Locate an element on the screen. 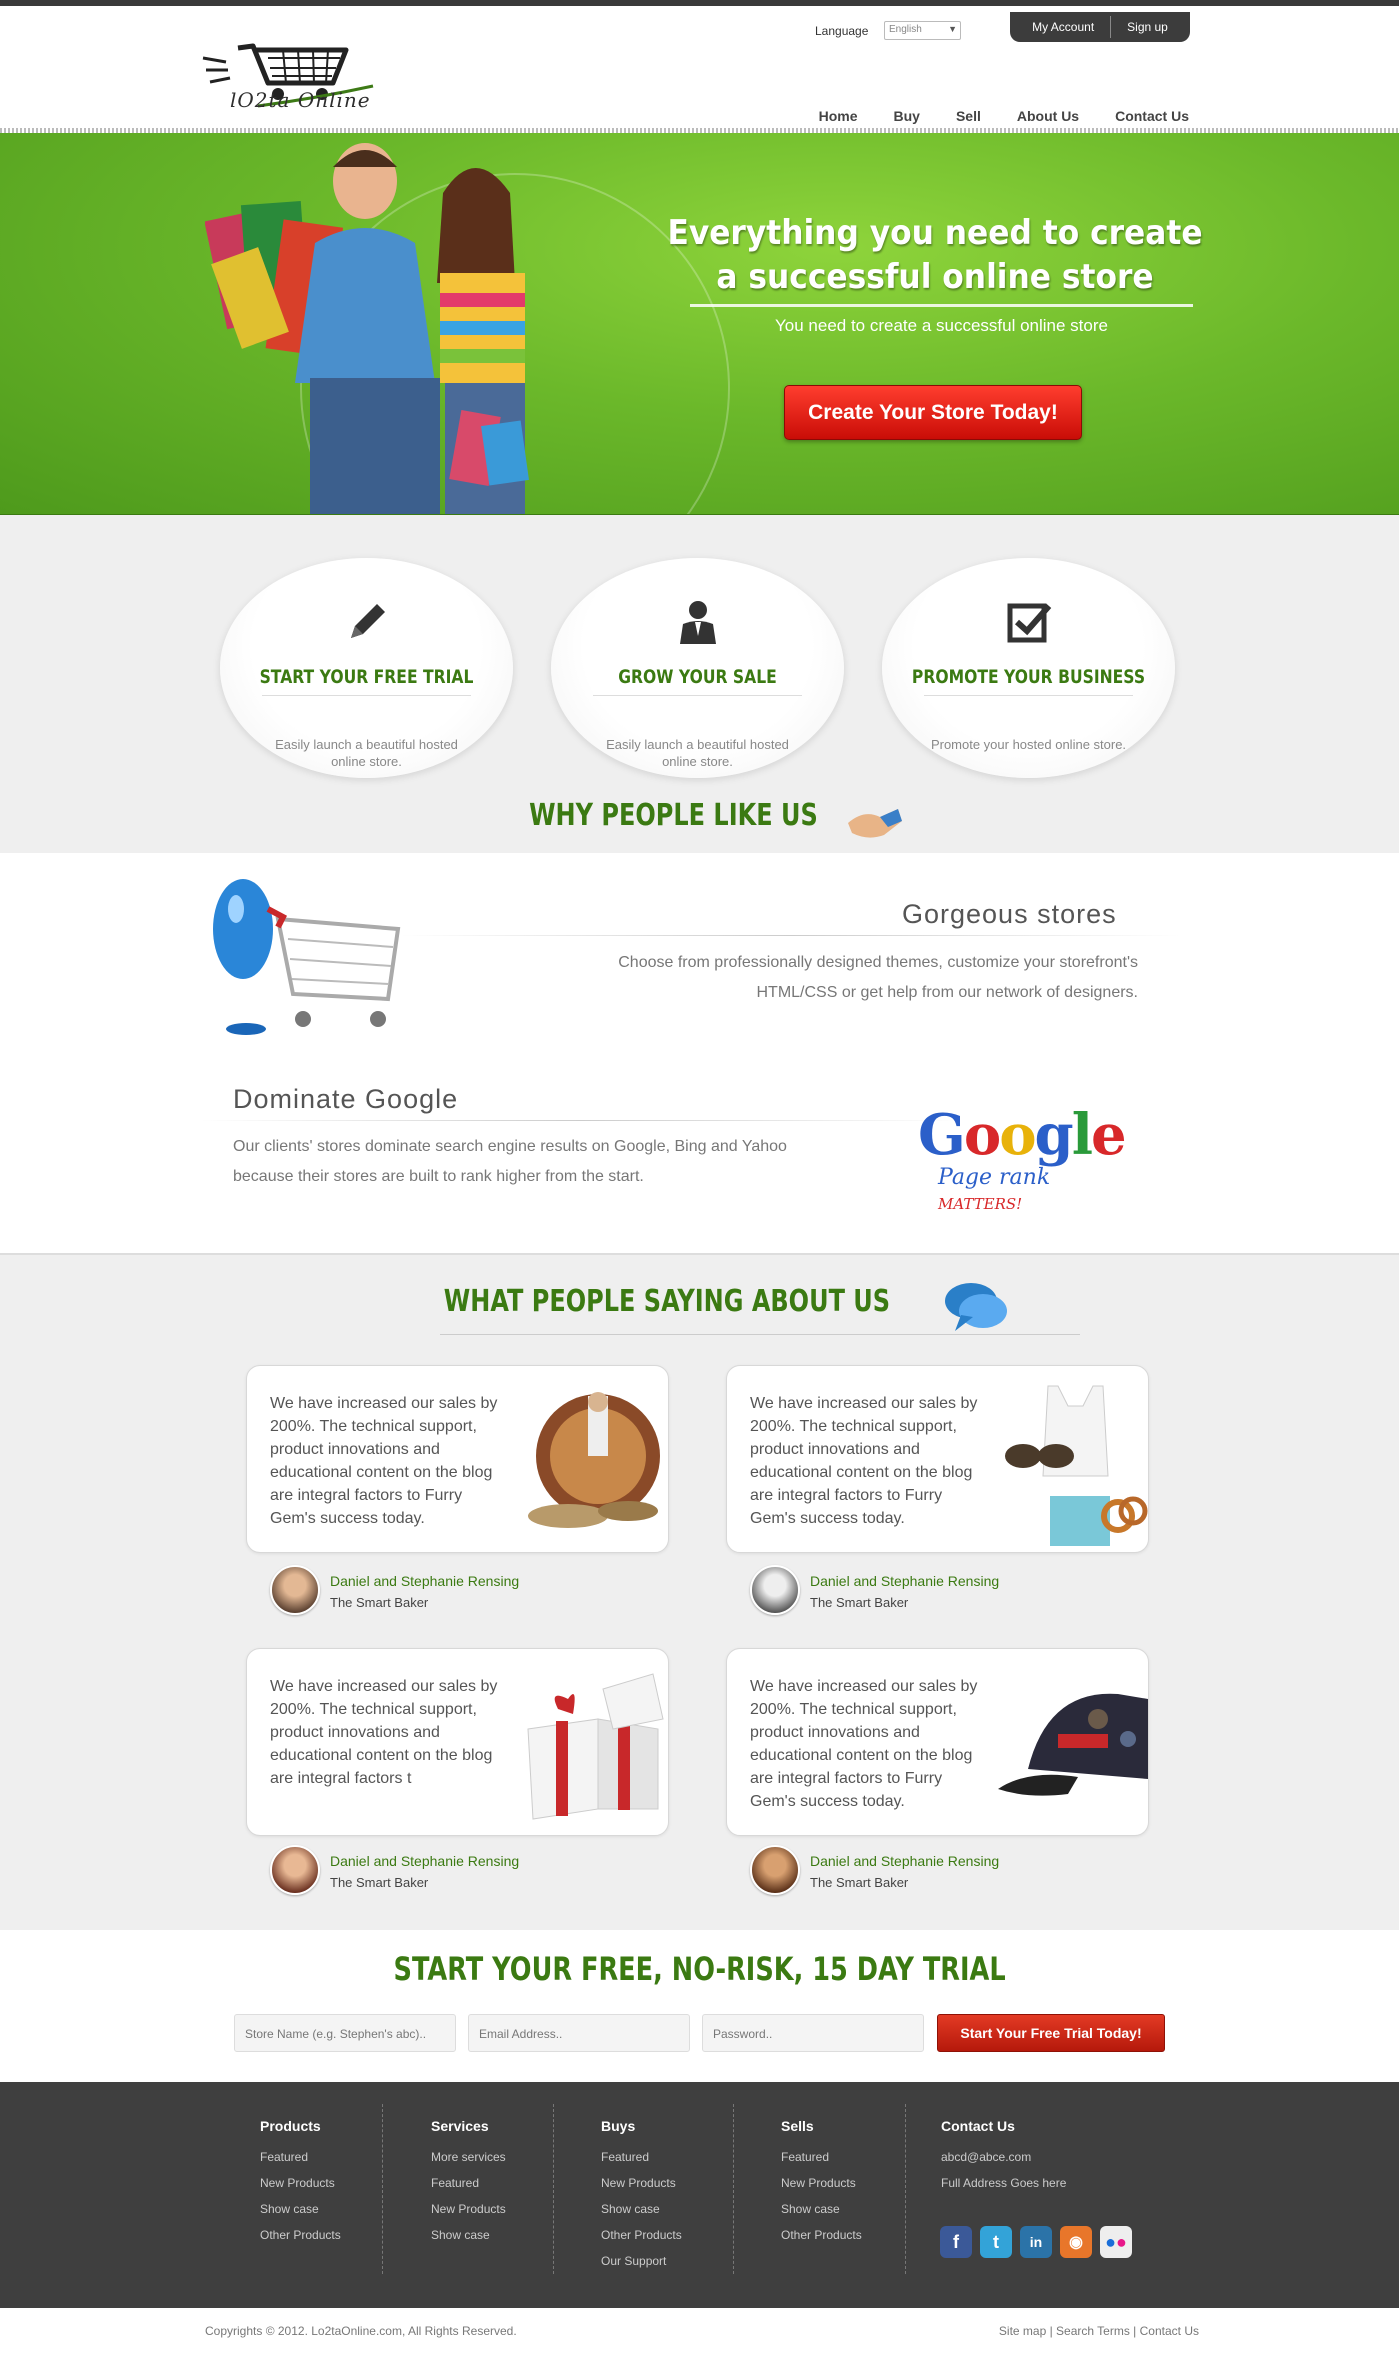  main-nav: Home Buy Sell About Us Contact Us is located at coordinates (1004, 116).